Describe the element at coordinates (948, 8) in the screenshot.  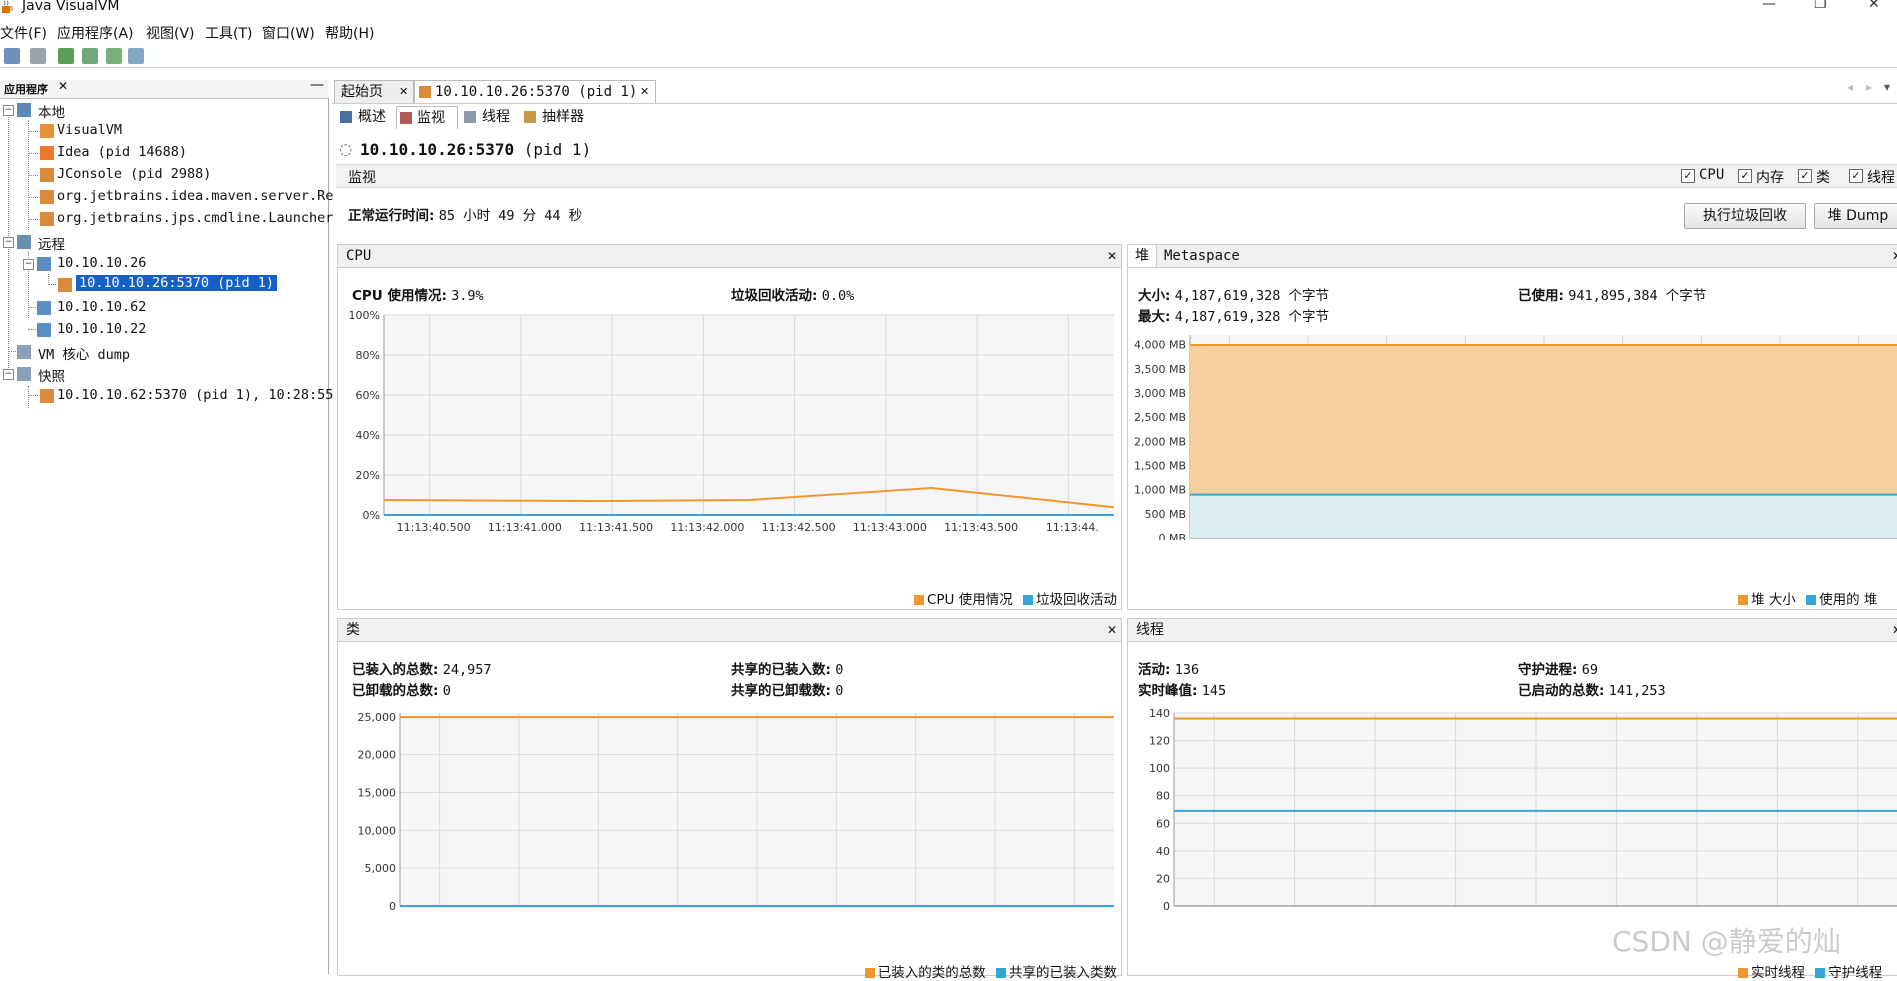
I see `title-bar: Java VisualVM — ❐ ✕` at that location.